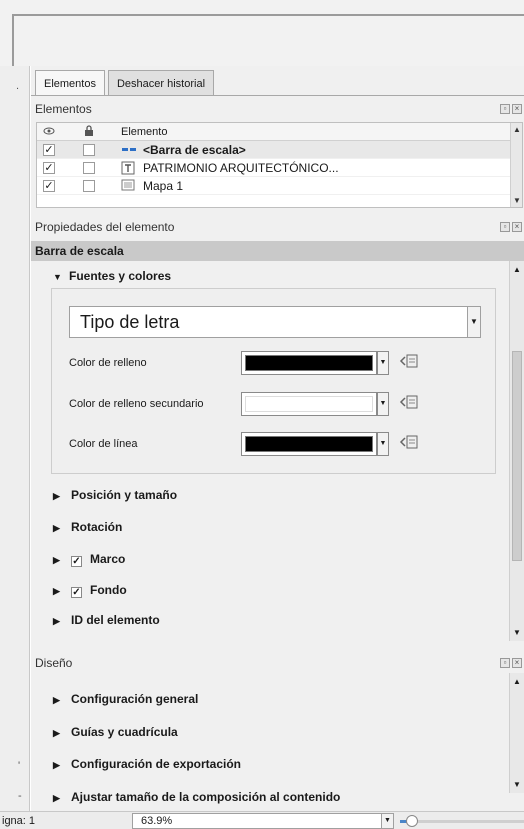 The width and height of the screenshot is (524, 829). What do you see at coordinates (412, 821) in the screenshot?
I see `zoom-slider-handle` at bounding box center [412, 821].